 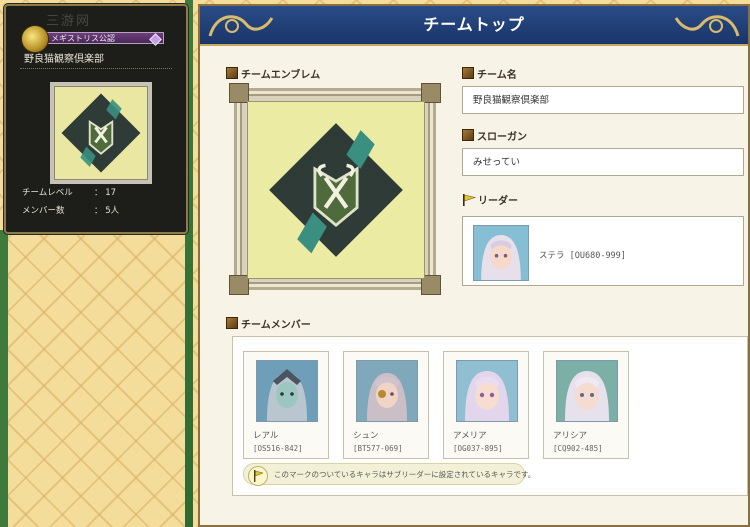 What do you see at coordinates (69, 21) in the screenshot?
I see `watermark: 三游网` at bounding box center [69, 21].